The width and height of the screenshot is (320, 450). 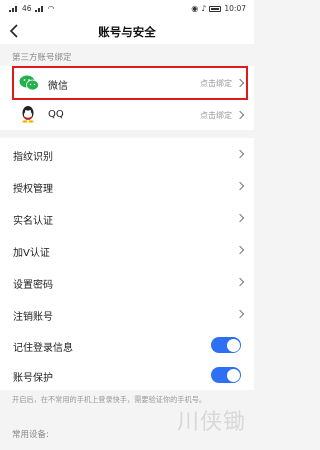 I want to click on menu-label: 注销账号, so click(x=33, y=317).